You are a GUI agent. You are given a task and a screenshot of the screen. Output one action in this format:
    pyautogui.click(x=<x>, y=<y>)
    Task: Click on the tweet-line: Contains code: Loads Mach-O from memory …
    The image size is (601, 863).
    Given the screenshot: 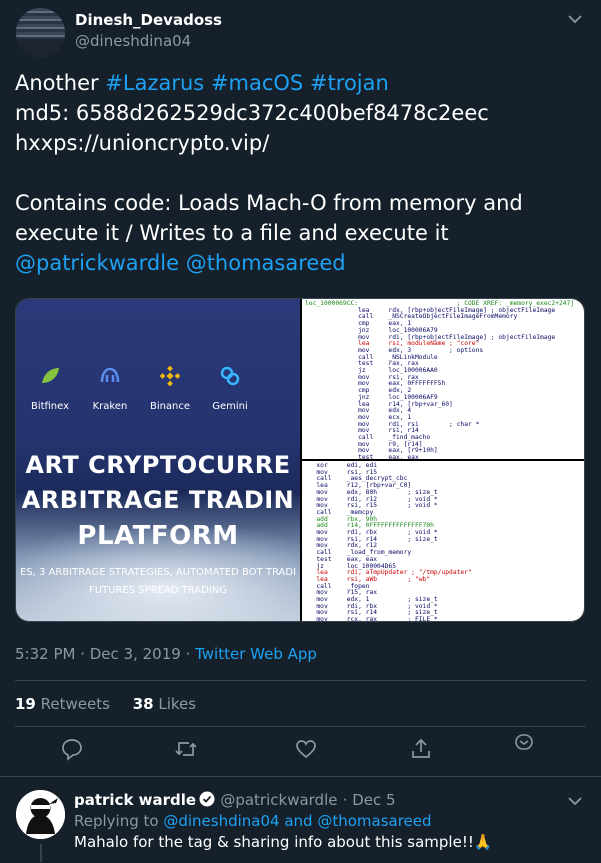 What is the action you would take?
    pyautogui.click(x=300, y=203)
    